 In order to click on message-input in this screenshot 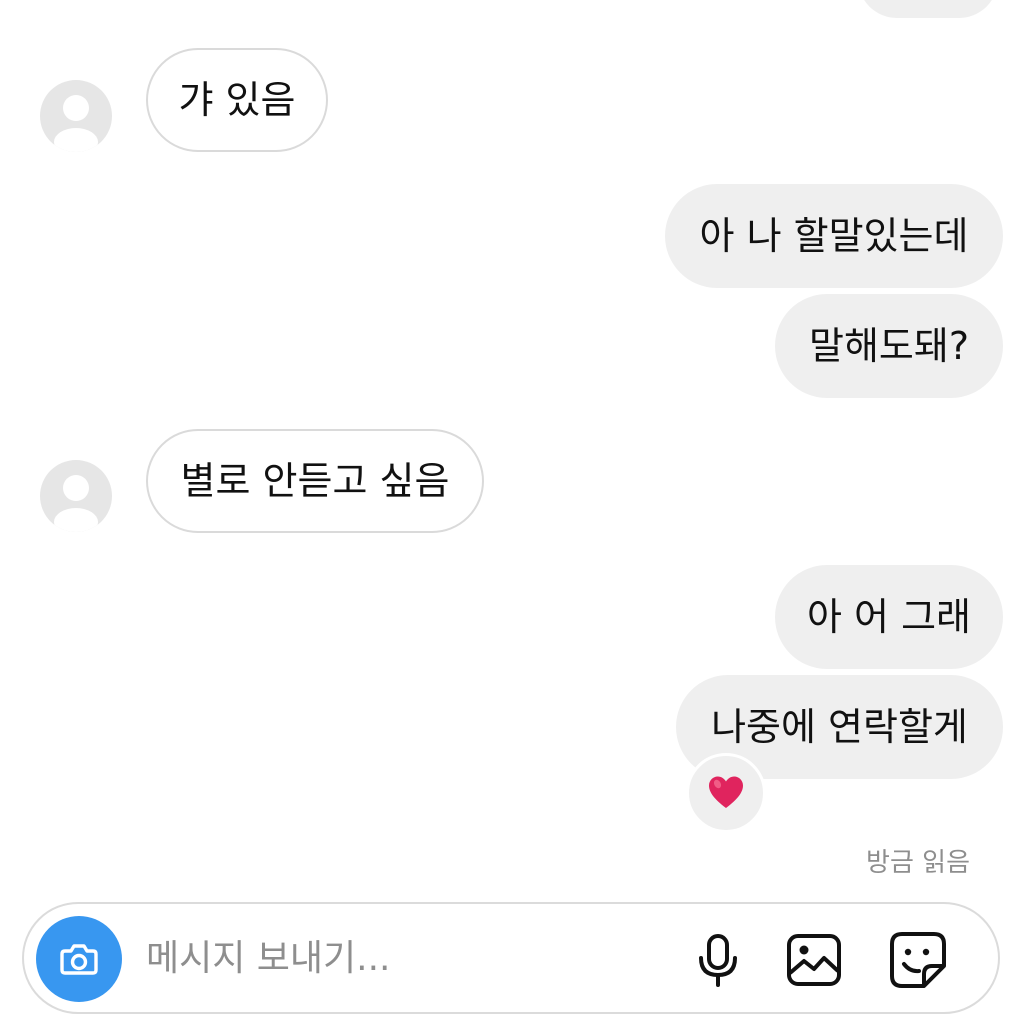, I will do `click(396, 958)`.